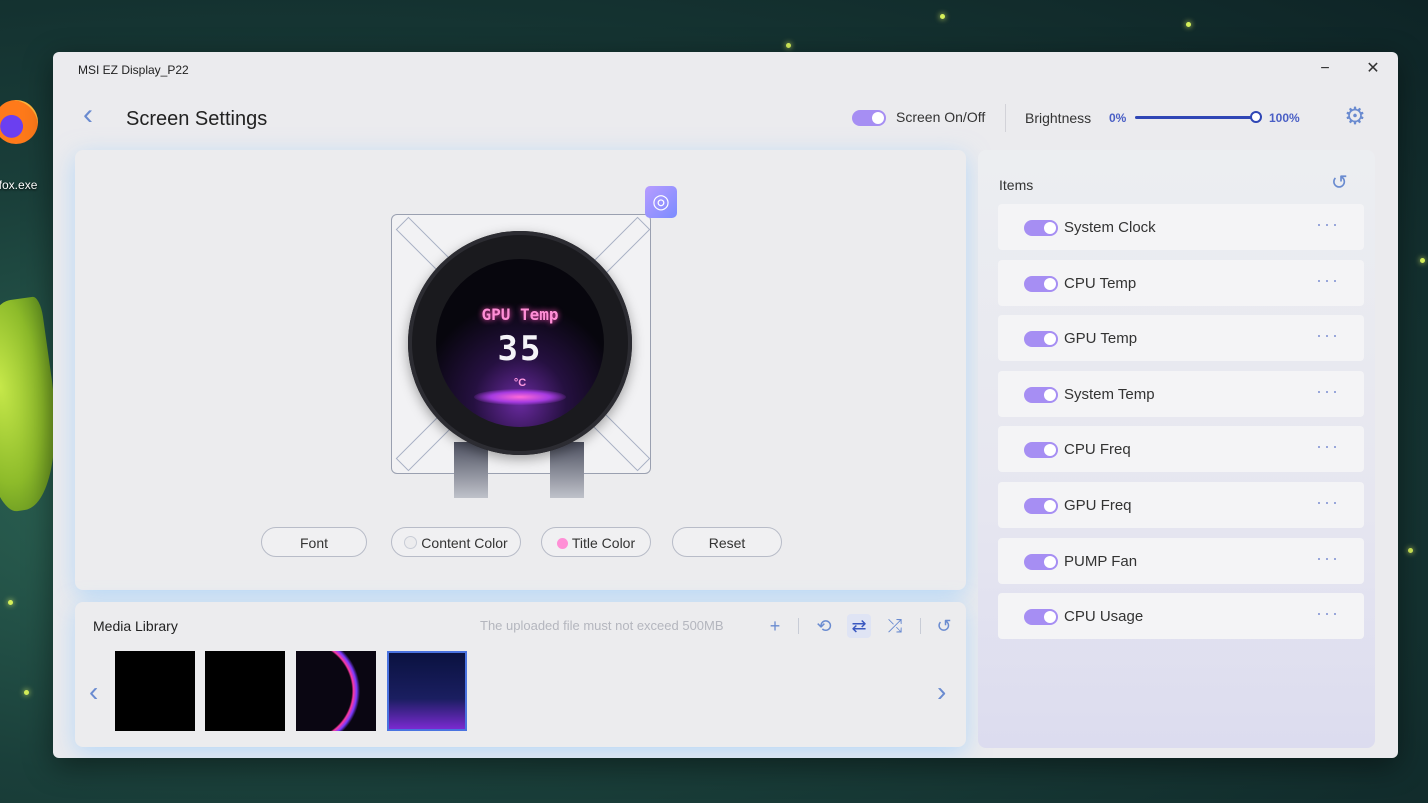  I want to click on title-color-label: Title Color, so click(603, 543).